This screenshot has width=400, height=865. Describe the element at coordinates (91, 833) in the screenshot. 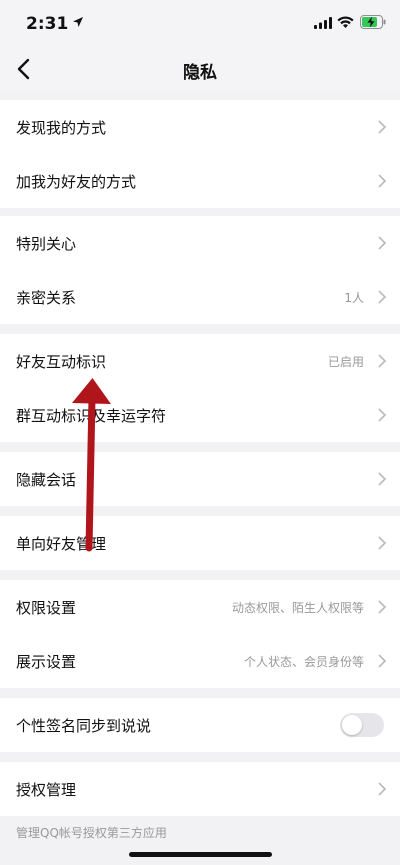

I see `authorization-footer-note: 管理QQ帐号授权第三方应用` at that location.